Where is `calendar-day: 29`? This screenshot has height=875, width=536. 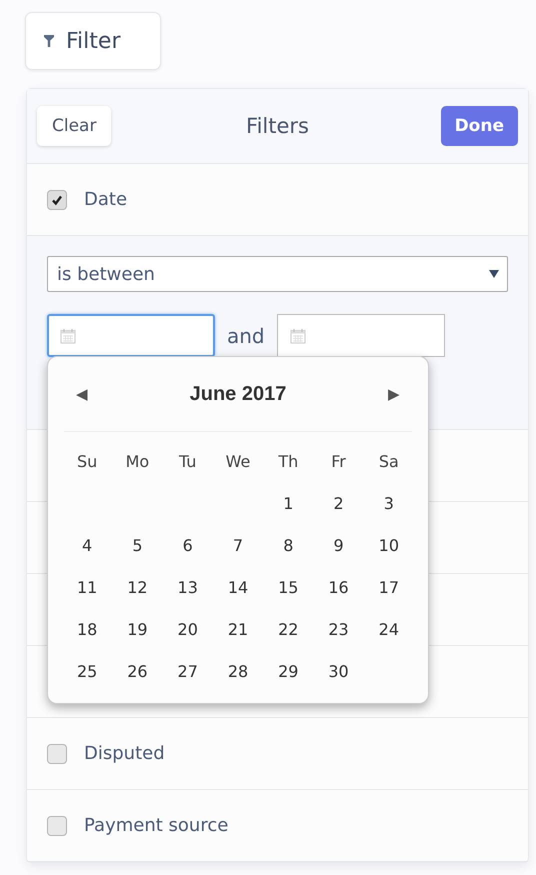 calendar-day: 29 is located at coordinates (288, 671).